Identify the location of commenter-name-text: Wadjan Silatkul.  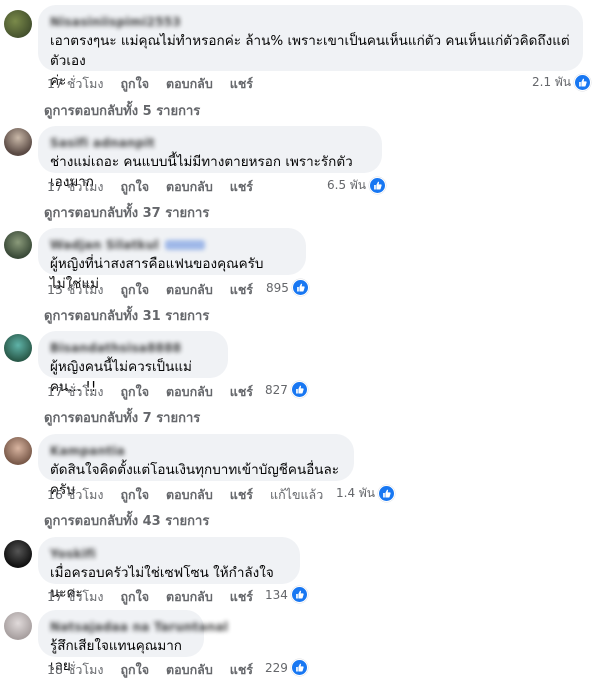
(104, 245).